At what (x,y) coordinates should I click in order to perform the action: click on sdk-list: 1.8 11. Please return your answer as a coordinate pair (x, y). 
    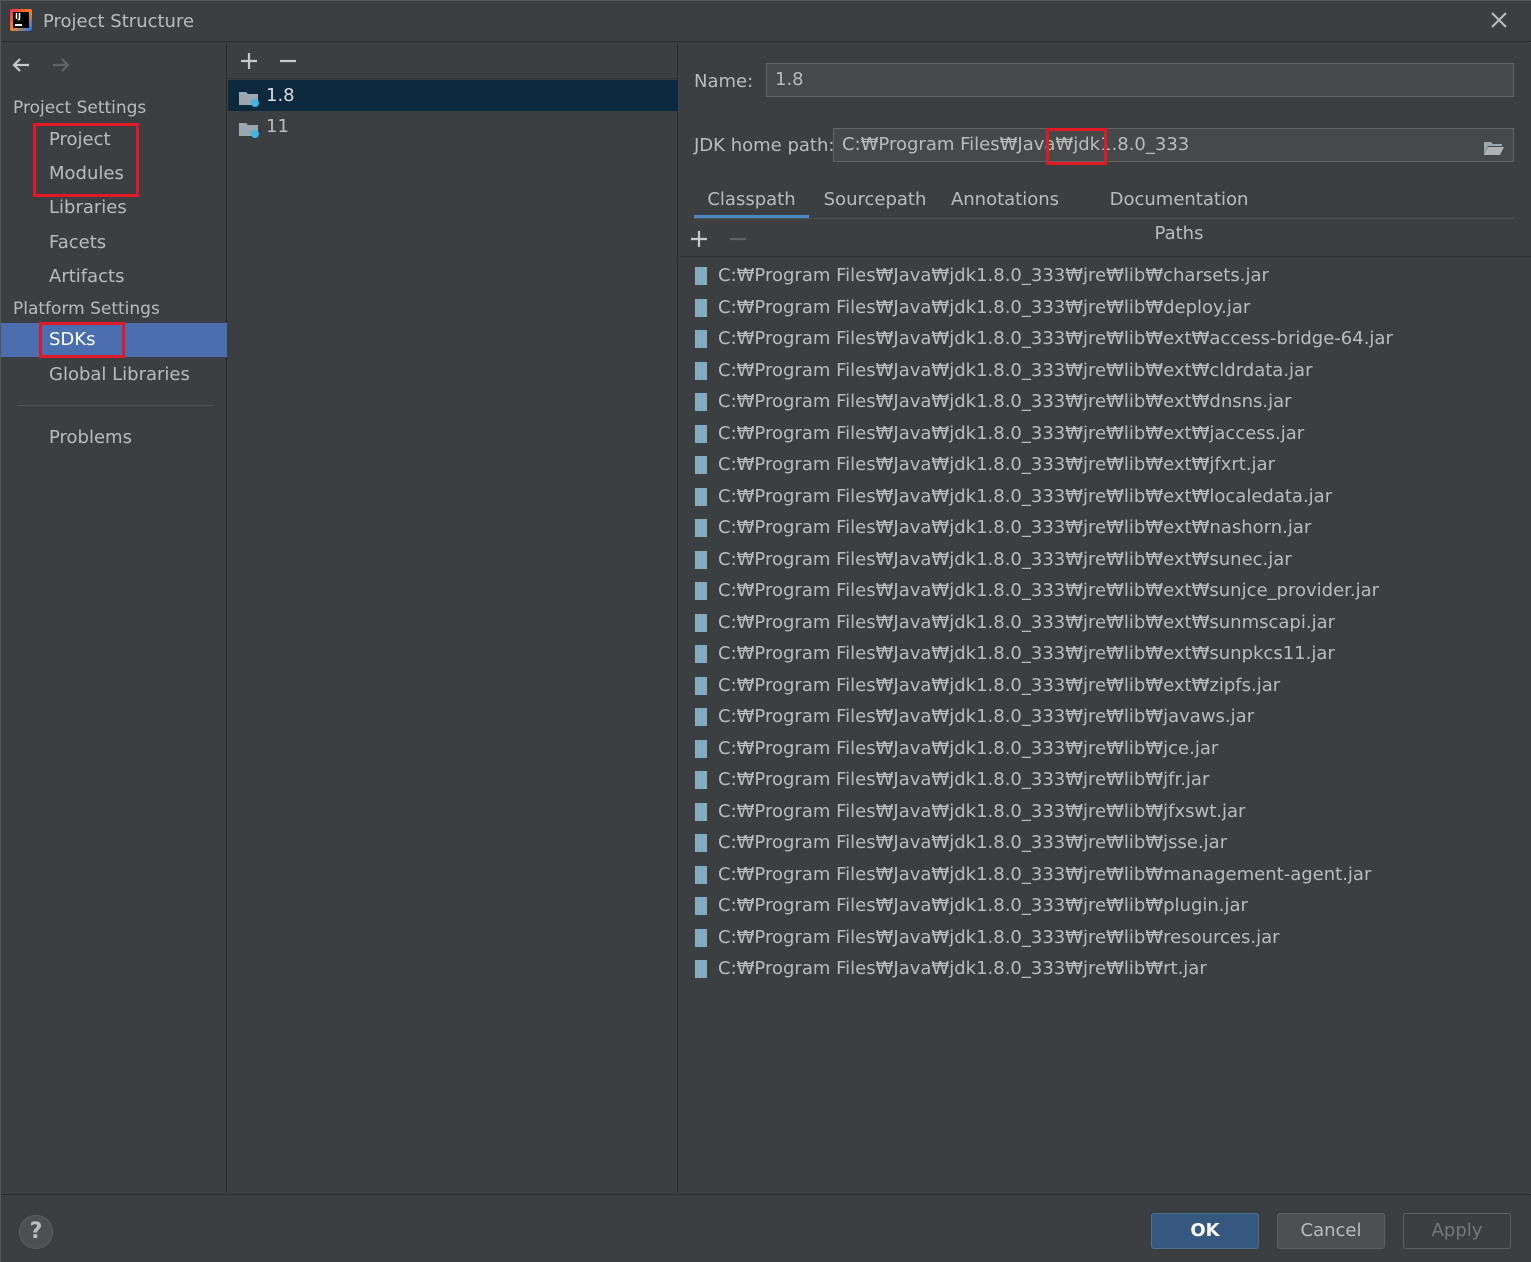
    Looking at the image, I should click on (453, 111).